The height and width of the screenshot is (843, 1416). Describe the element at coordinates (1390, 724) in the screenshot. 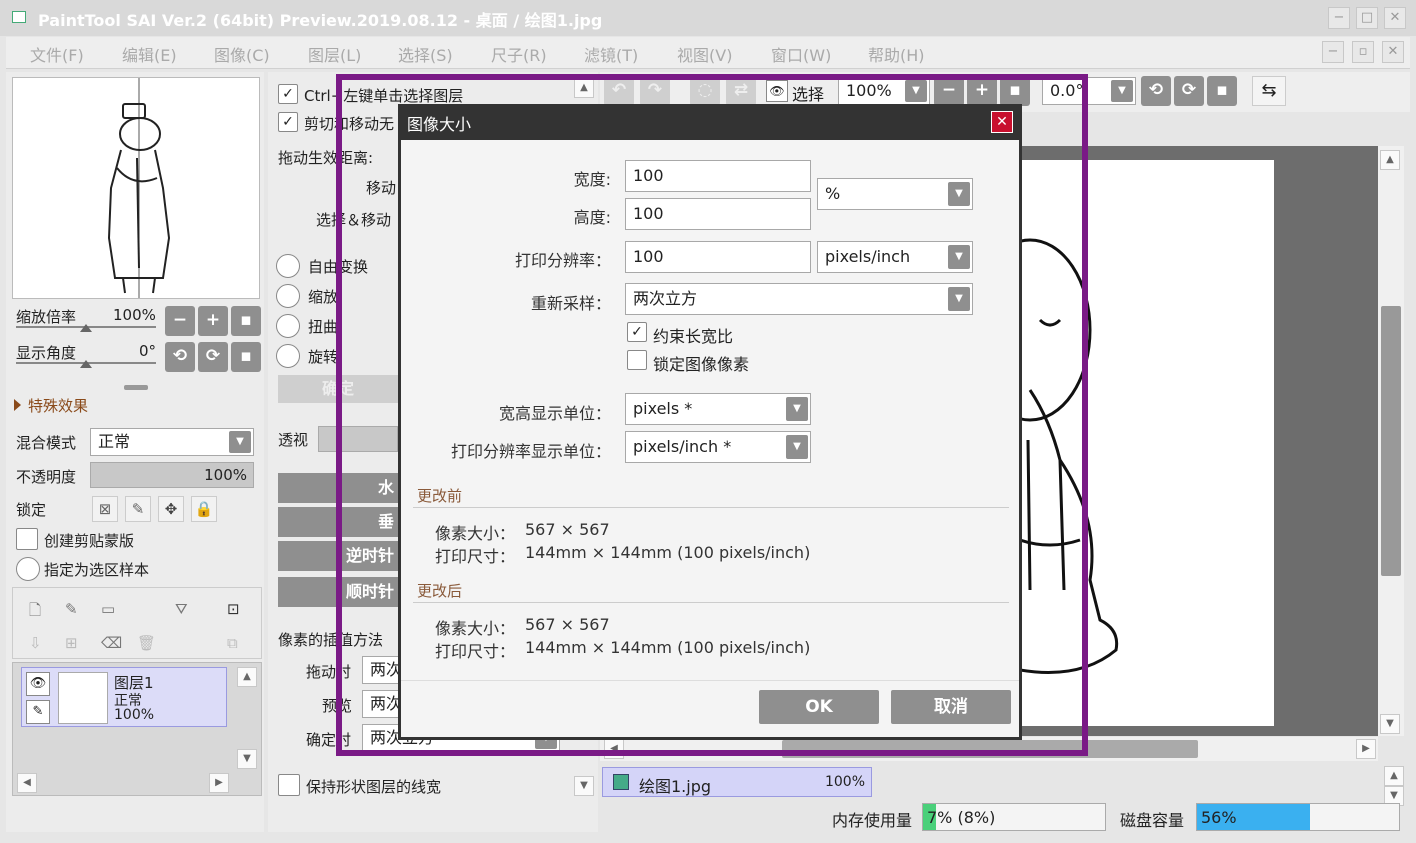

I see `scroll-down-button: ▼` at that location.